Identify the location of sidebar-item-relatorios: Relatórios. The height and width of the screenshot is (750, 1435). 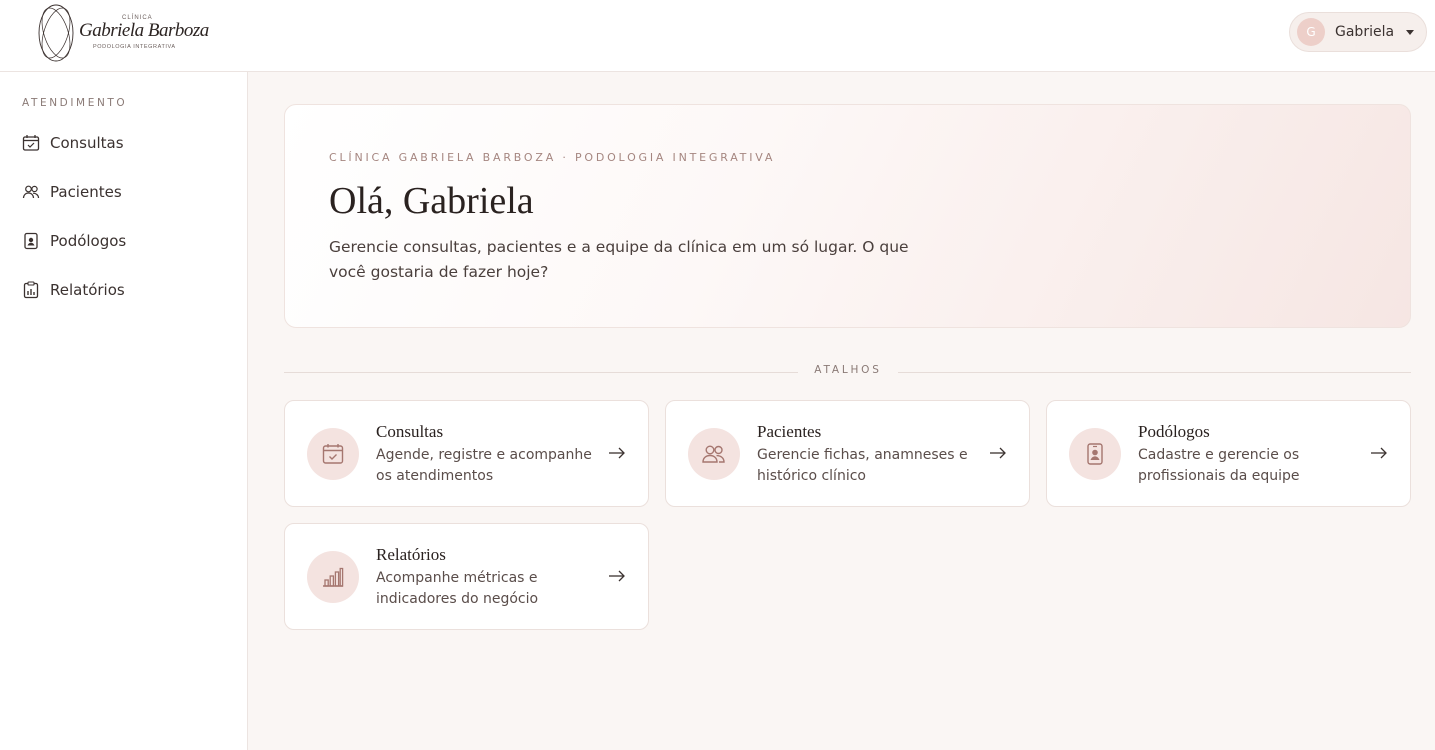
(123, 290).